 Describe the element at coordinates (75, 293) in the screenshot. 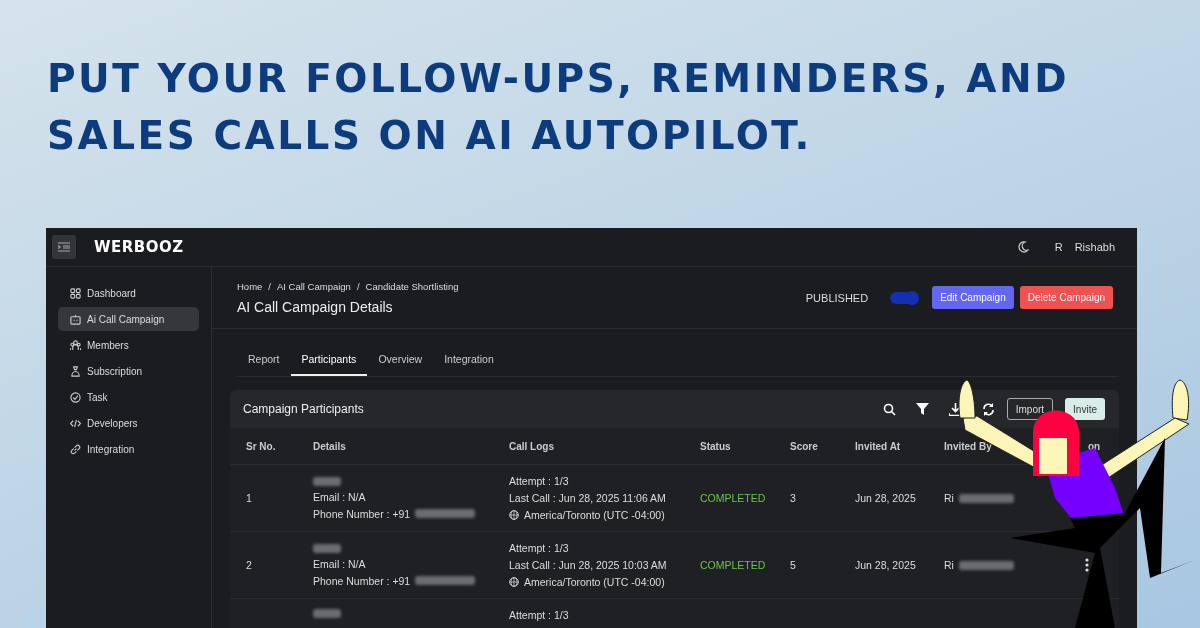

I see `grid-icon` at that location.